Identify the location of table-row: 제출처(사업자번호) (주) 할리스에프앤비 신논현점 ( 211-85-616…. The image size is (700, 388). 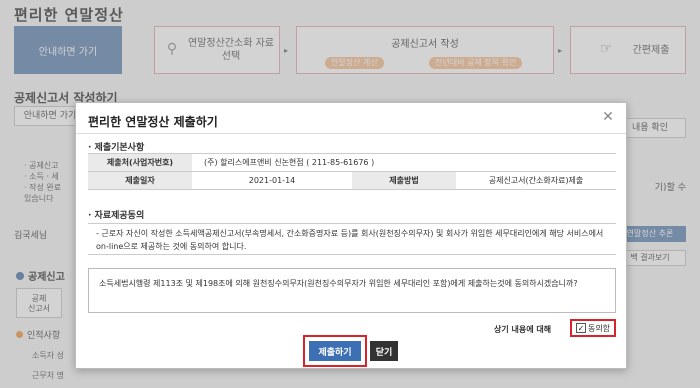
(352, 162).